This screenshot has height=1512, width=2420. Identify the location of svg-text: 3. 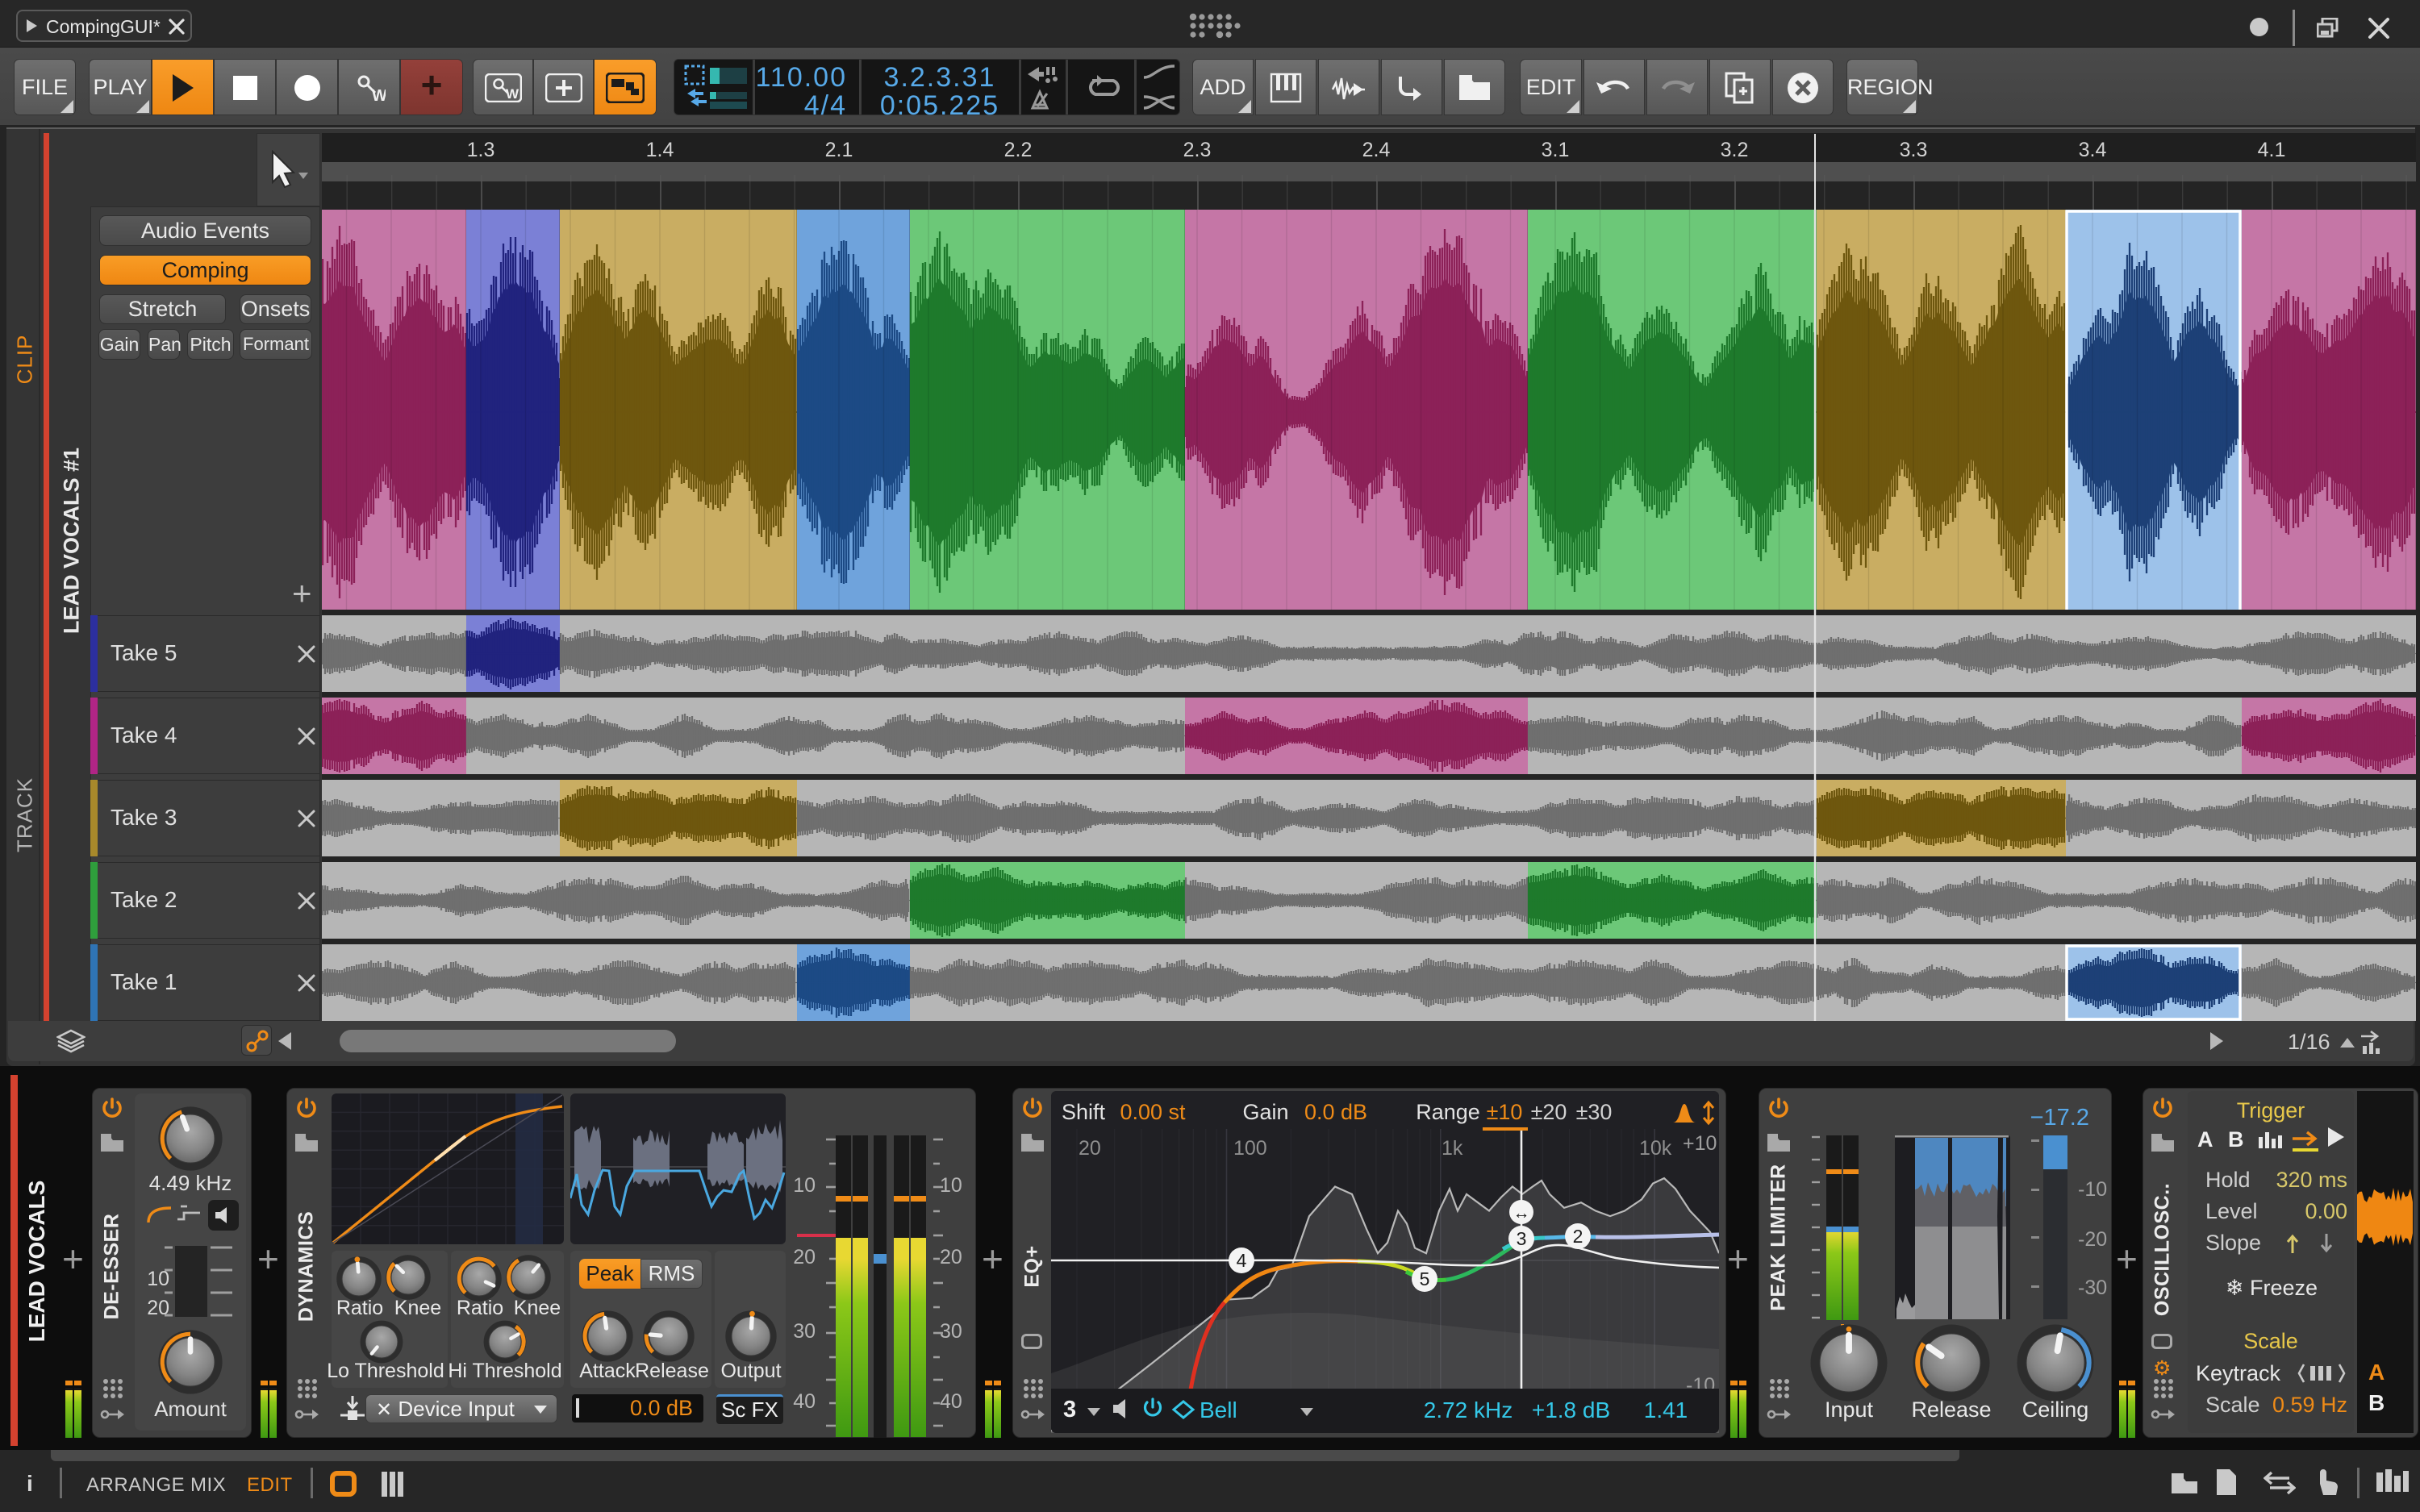
(1522, 1238).